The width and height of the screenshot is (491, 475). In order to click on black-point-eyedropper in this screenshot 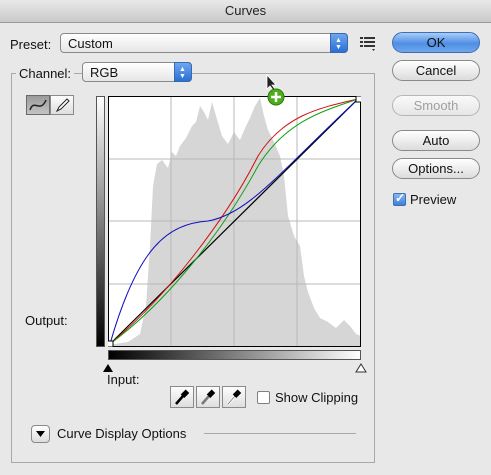, I will do `click(182, 397)`.